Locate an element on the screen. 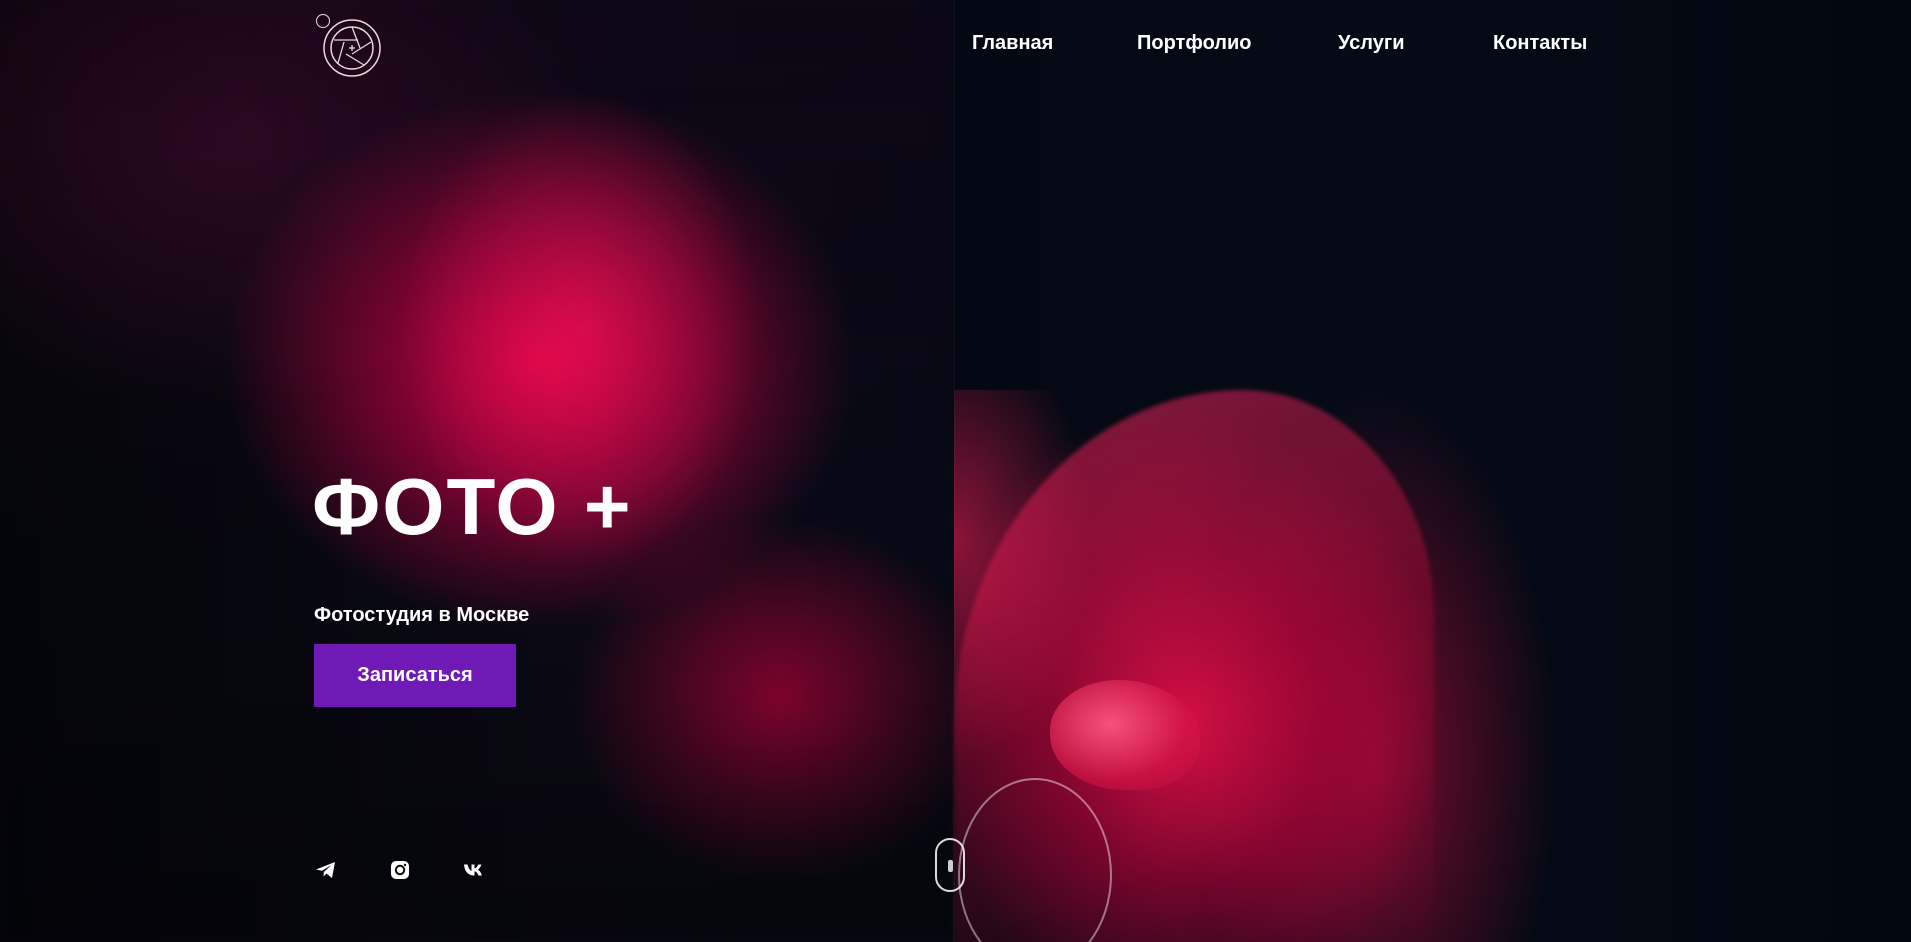  instagram-icon is located at coordinates (400, 870).